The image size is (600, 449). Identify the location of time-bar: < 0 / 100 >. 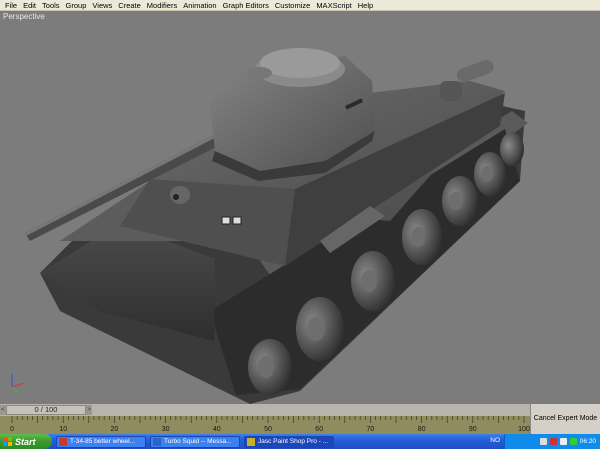
(300, 410).